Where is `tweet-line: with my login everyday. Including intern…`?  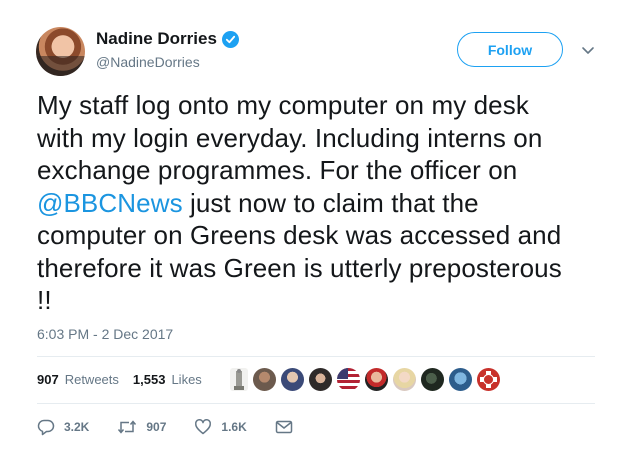
tweet-line: with my login everyday. Including intern… is located at coordinates (290, 137).